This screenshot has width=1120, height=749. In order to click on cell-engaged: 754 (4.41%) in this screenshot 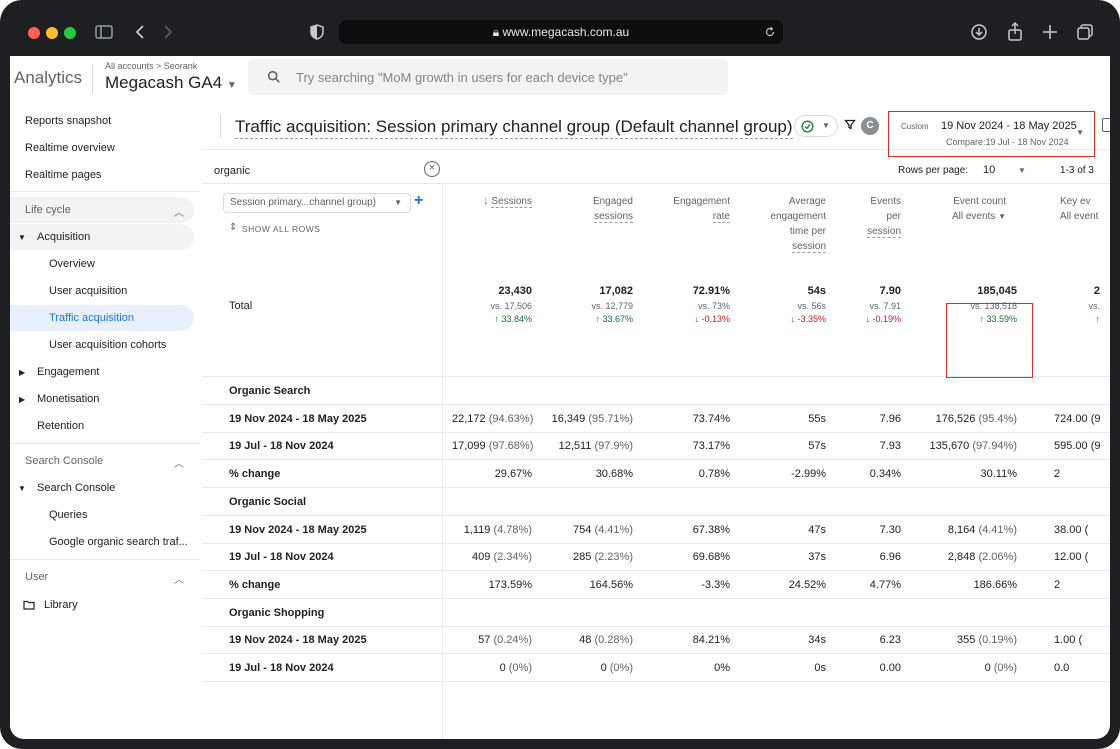, I will do `click(603, 529)`.